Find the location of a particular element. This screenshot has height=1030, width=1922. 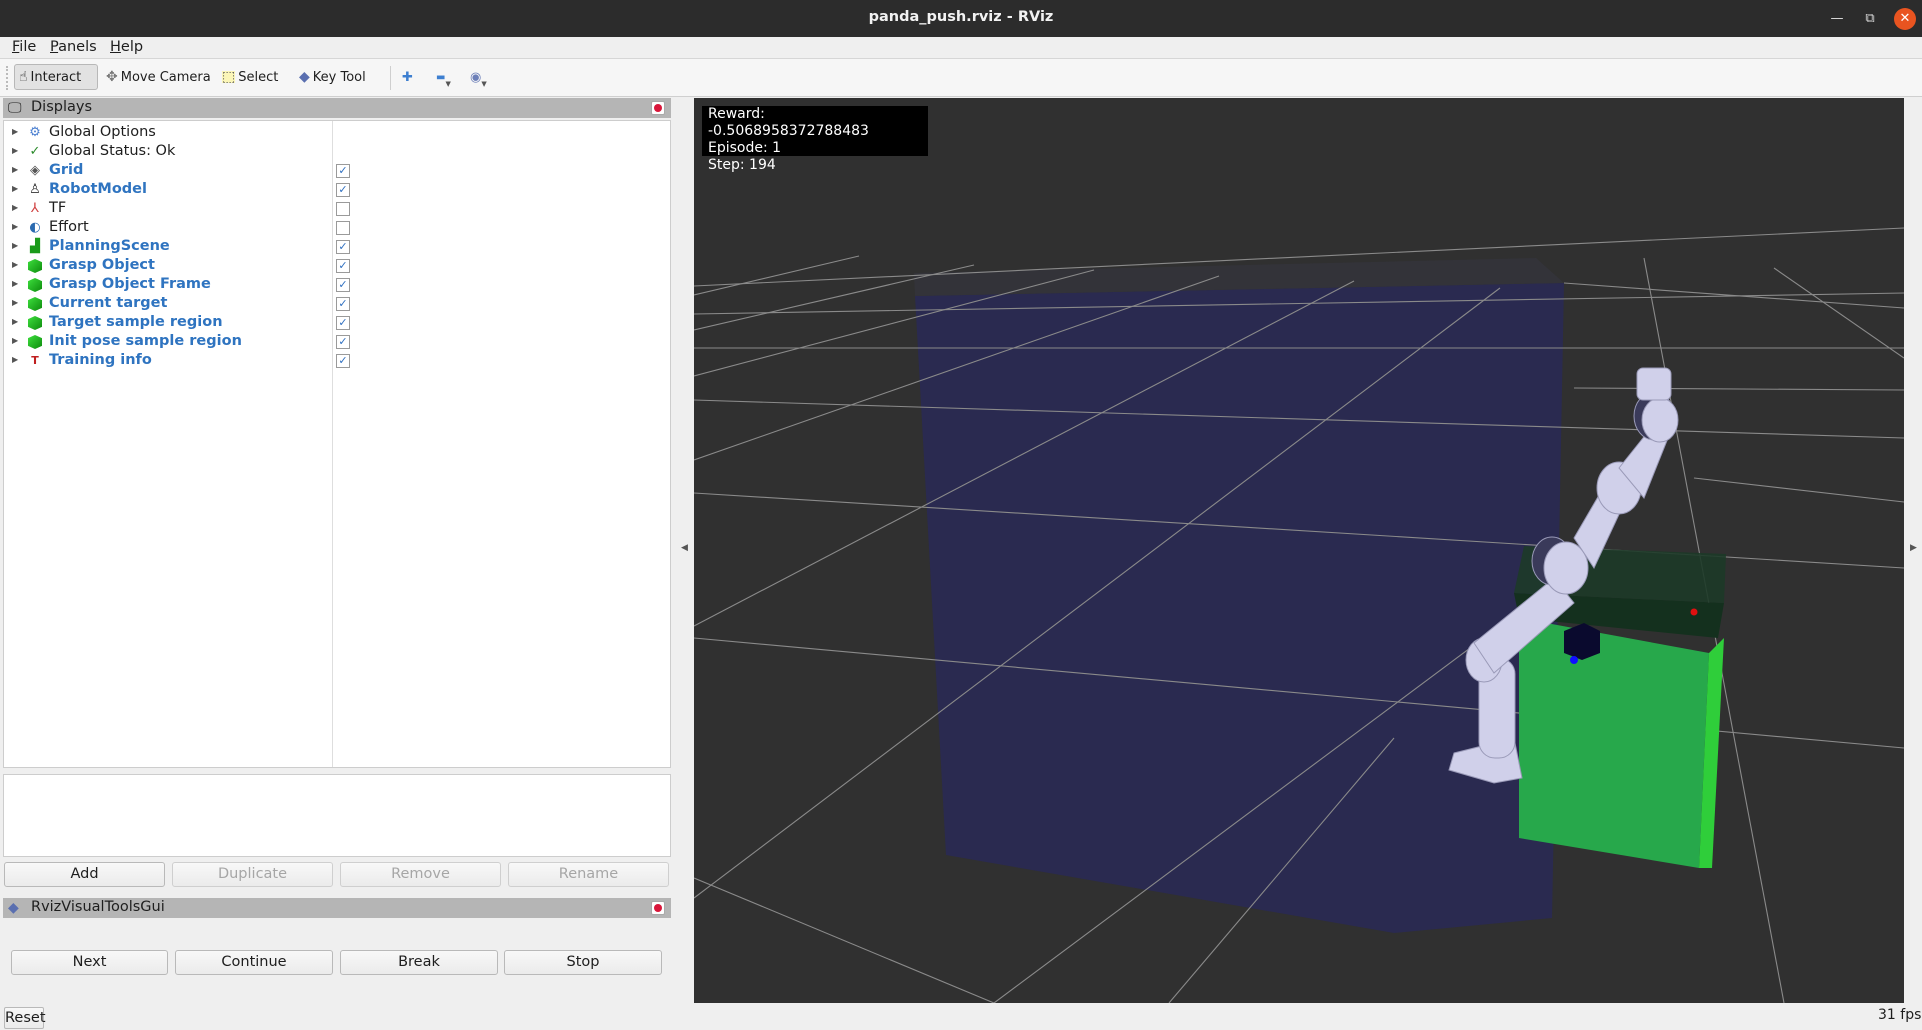

display-item-training-info: ▶ T Training info ✓ is located at coordinates (334, 361).